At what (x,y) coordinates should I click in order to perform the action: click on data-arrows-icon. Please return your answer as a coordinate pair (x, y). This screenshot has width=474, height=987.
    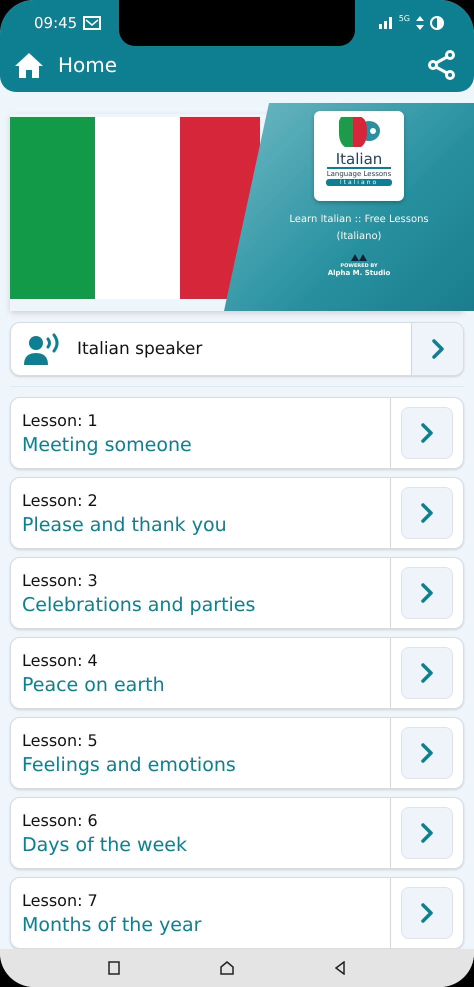
    Looking at the image, I should click on (420, 23).